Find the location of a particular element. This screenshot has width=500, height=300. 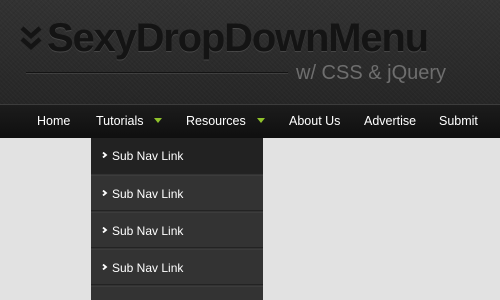

site-subtitle: w/ CSS & jQuery is located at coordinates (371, 73).